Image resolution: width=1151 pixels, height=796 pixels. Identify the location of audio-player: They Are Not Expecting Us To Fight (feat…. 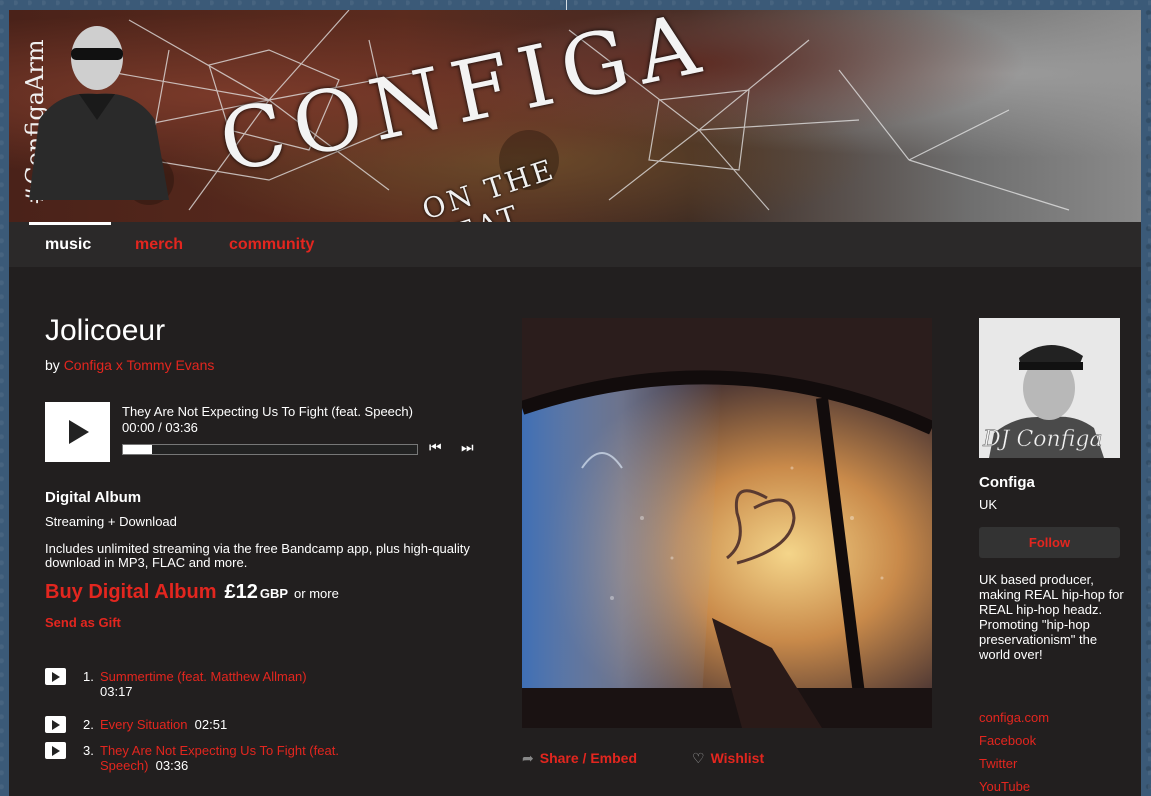
(272, 433).